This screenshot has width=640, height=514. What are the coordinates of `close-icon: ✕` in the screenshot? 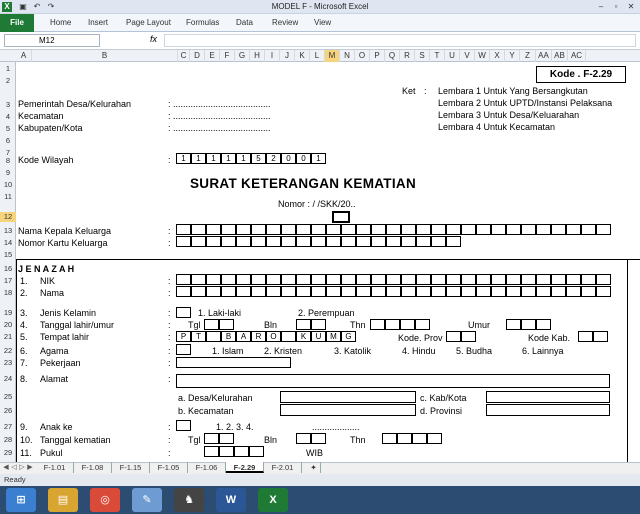 It's located at (631, 6).